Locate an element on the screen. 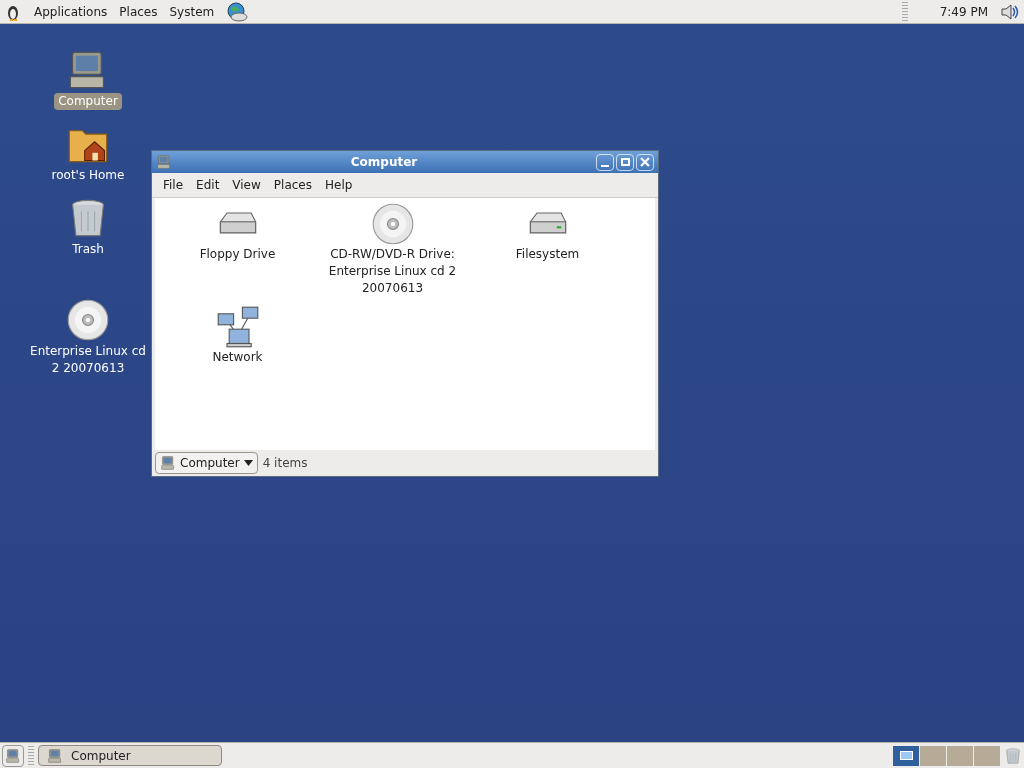 This screenshot has height=768, width=1024. desktop-icon-label: Trash is located at coordinates (88, 249).